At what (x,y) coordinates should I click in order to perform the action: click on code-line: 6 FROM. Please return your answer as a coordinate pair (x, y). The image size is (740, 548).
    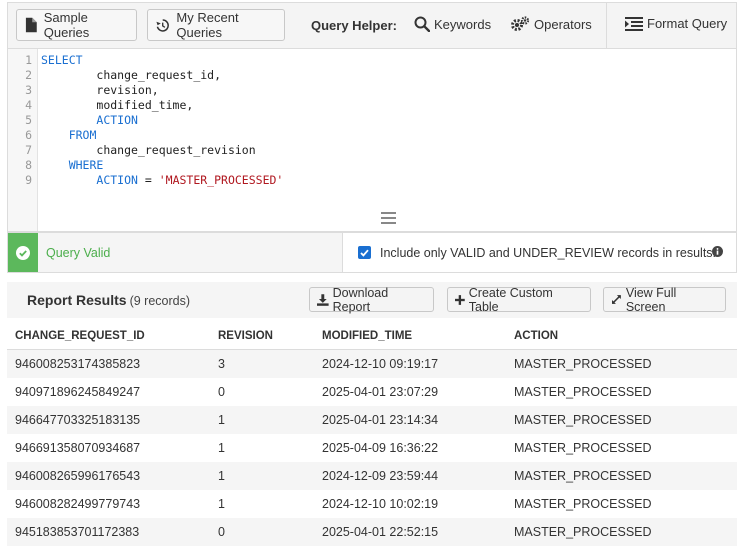
    Looking at the image, I should click on (372, 135).